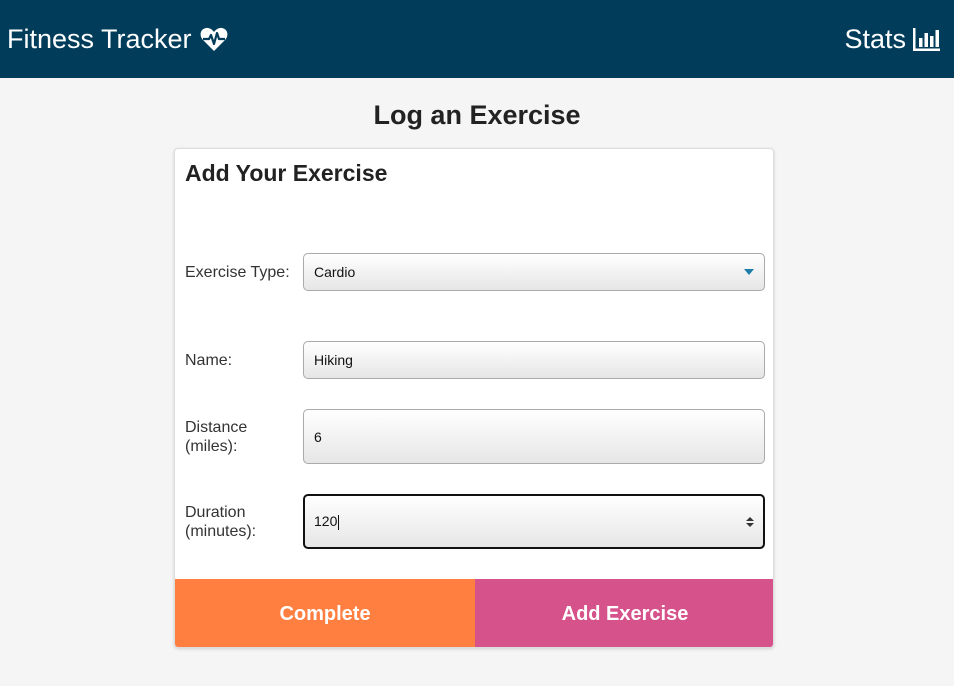 The width and height of the screenshot is (954, 686). I want to click on distance-label-line1: Distance, so click(216, 427).